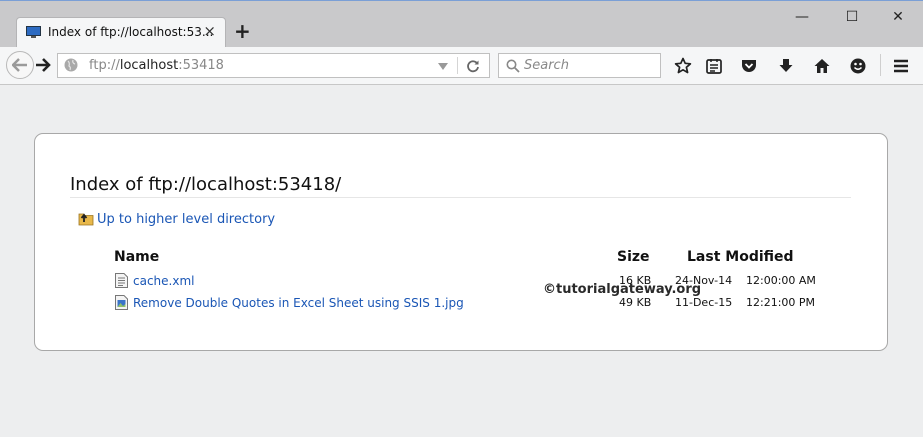  I want to click on url-text: ftp://localhost:53418, so click(156, 65).